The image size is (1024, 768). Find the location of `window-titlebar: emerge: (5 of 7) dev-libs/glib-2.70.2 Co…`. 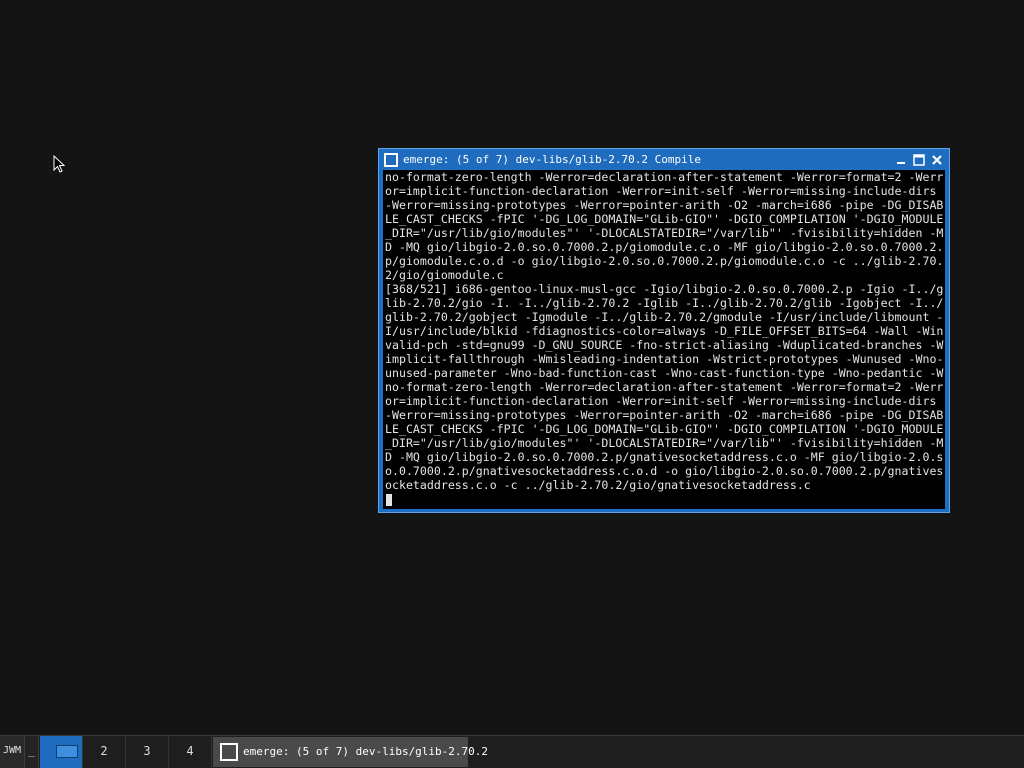

window-titlebar: emerge: (5 of 7) dev-libs/glib-2.70.2 Co… is located at coordinates (664, 160).